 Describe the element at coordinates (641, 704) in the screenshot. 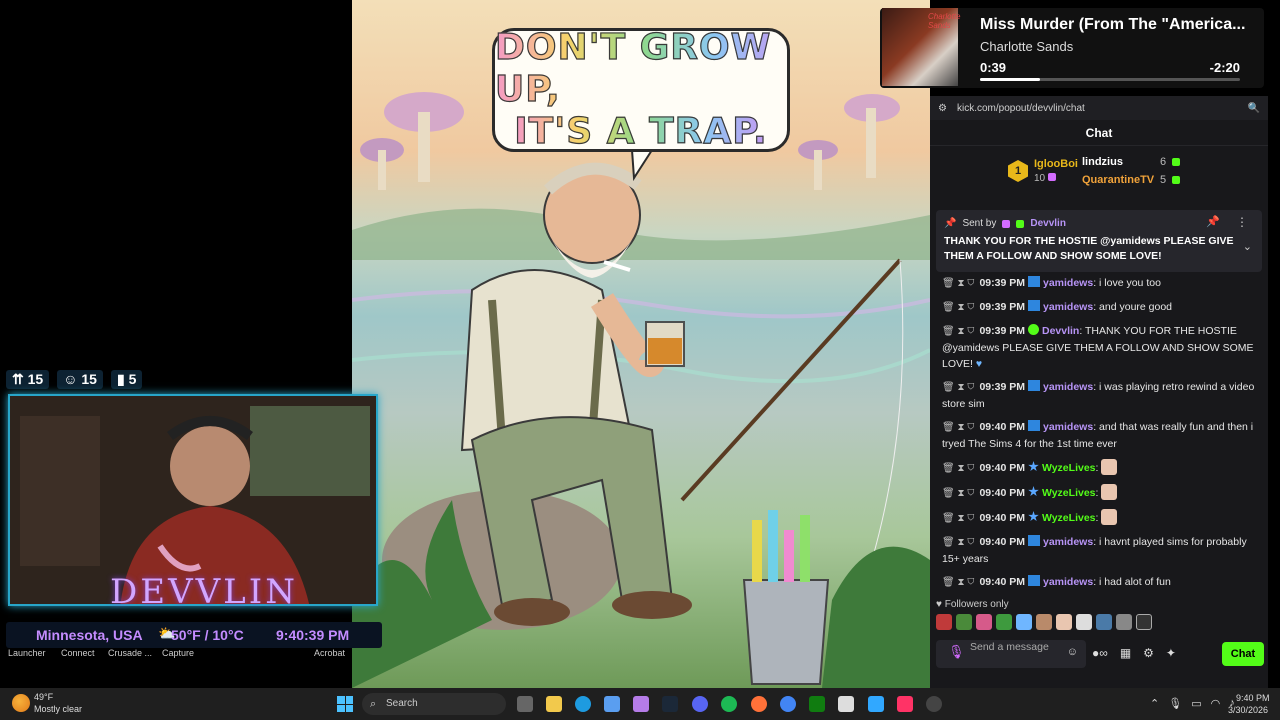

I see `copilot-icon` at that location.